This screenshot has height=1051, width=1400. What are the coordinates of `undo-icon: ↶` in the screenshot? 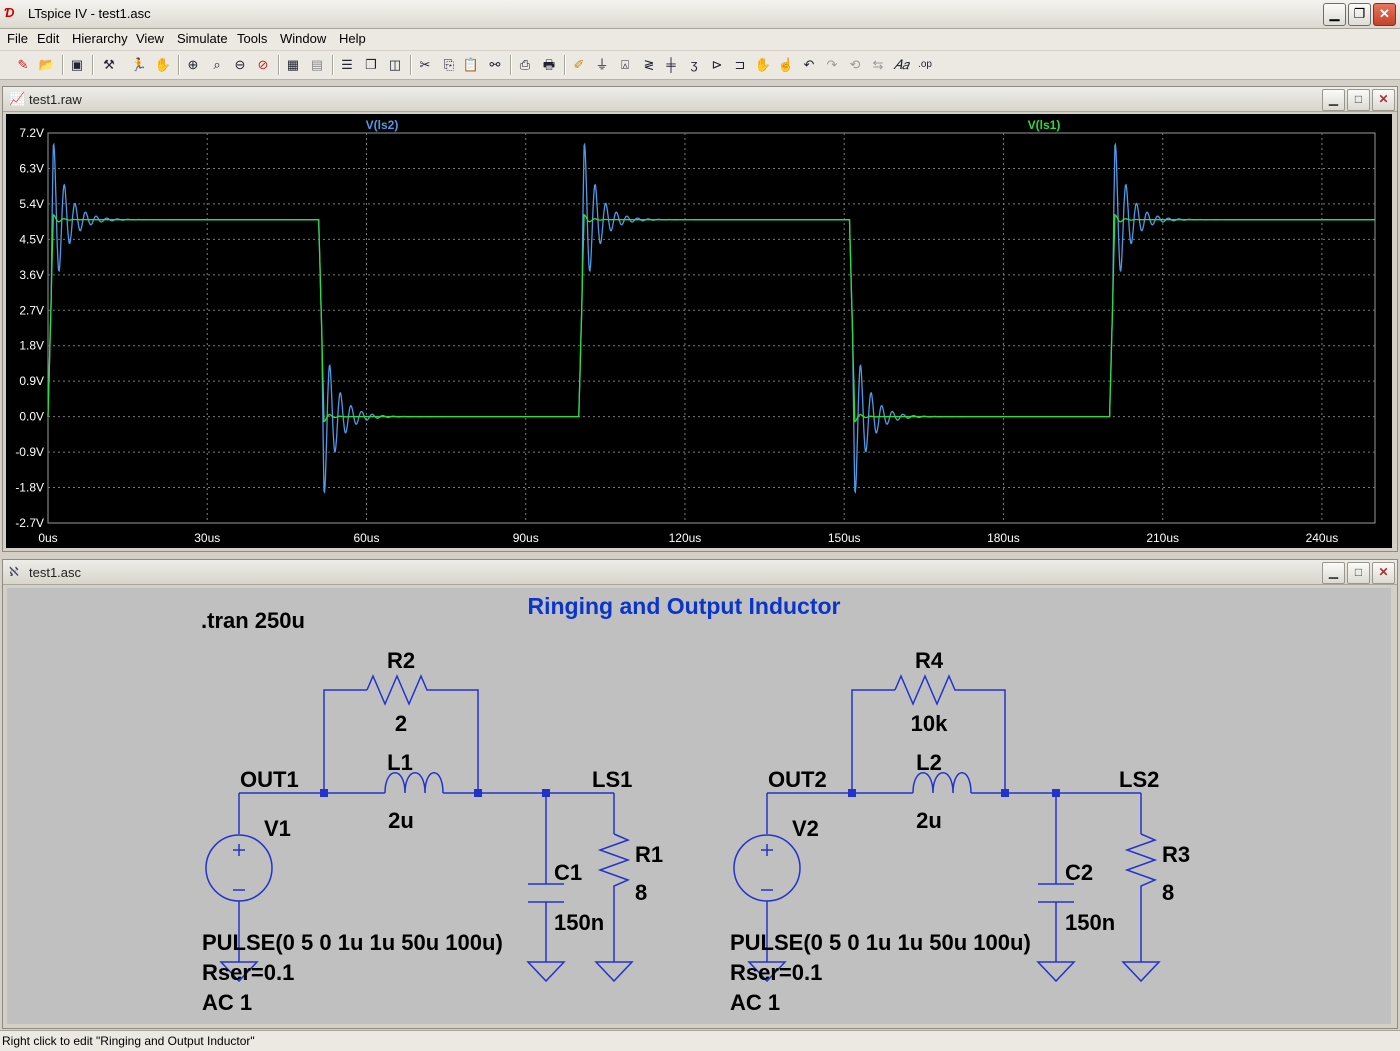 It's located at (809, 65).